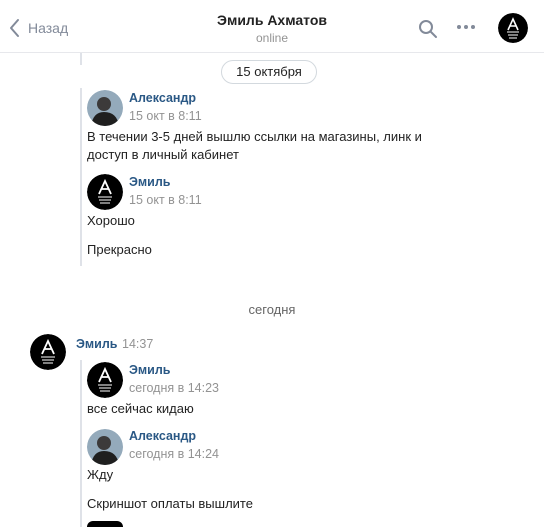 The width and height of the screenshot is (544, 527). What do you see at coordinates (428, 29) in the screenshot?
I see `search-icon` at bounding box center [428, 29].